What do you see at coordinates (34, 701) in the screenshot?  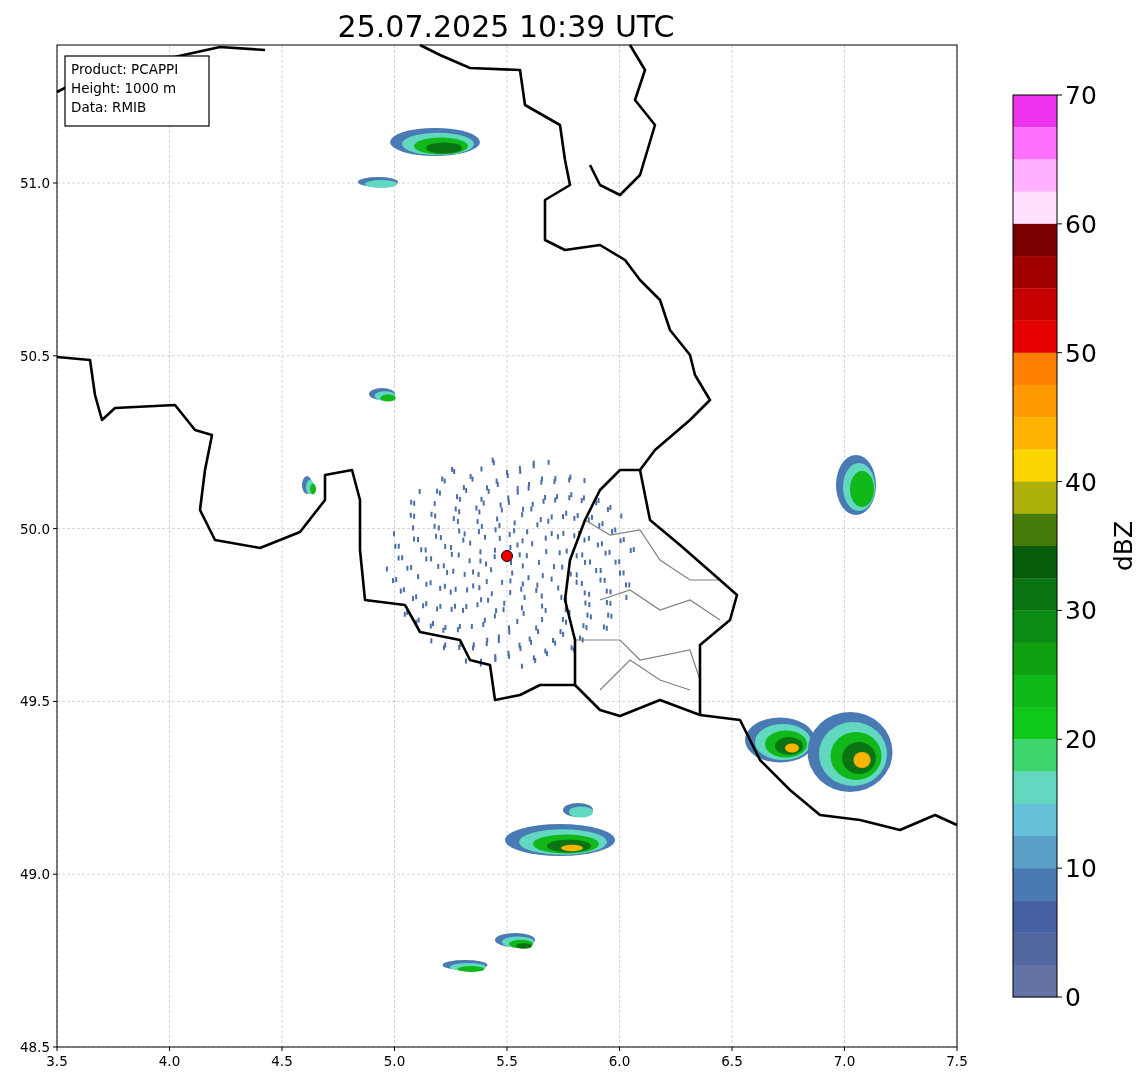 I see `axis-tick-label: 49.5` at bounding box center [34, 701].